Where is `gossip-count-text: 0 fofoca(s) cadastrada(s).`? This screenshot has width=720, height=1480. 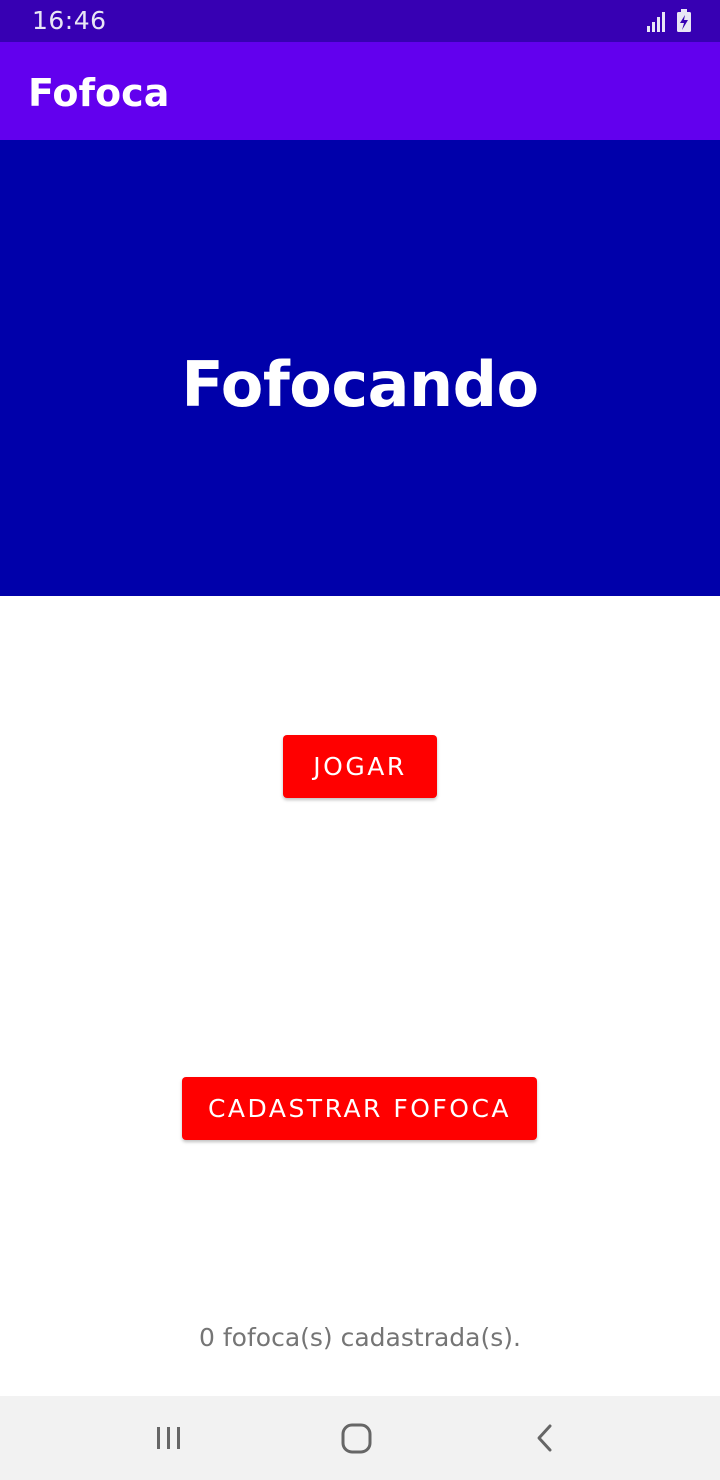
gossip-count-text: 0 fofoca(s) cadastrada(s). is located at coordinates (360, 1337).